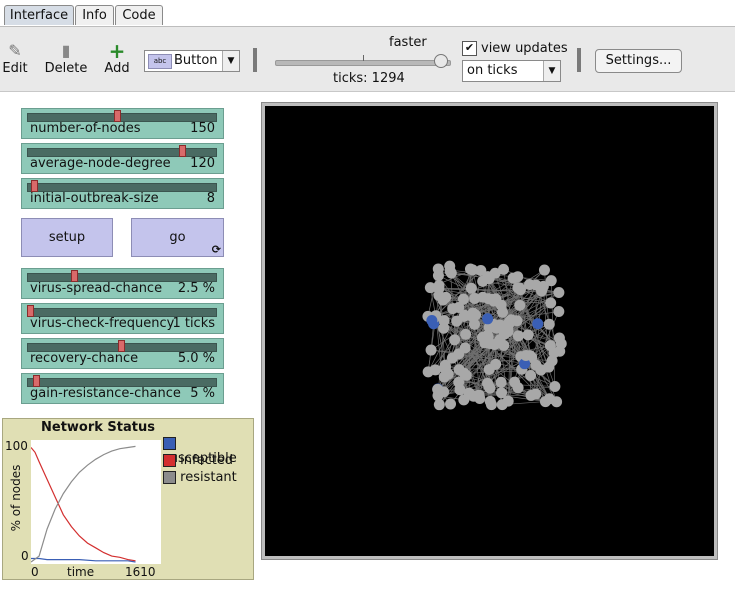 The image size is (735, 592). What do you see at coordinates (408, 42) in the screenshot?
I see `speed-label: faster` at bounding box center [408, 42].